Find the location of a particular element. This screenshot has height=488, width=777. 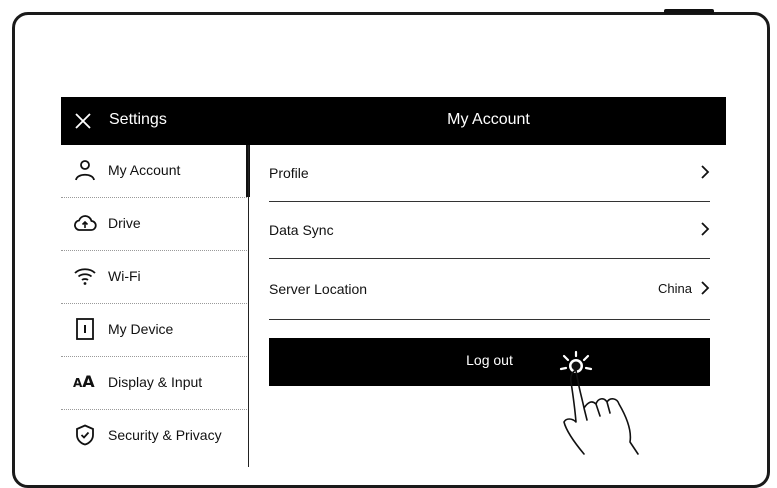

top-bar: Settings My Account is located at coordinates (393, 121).